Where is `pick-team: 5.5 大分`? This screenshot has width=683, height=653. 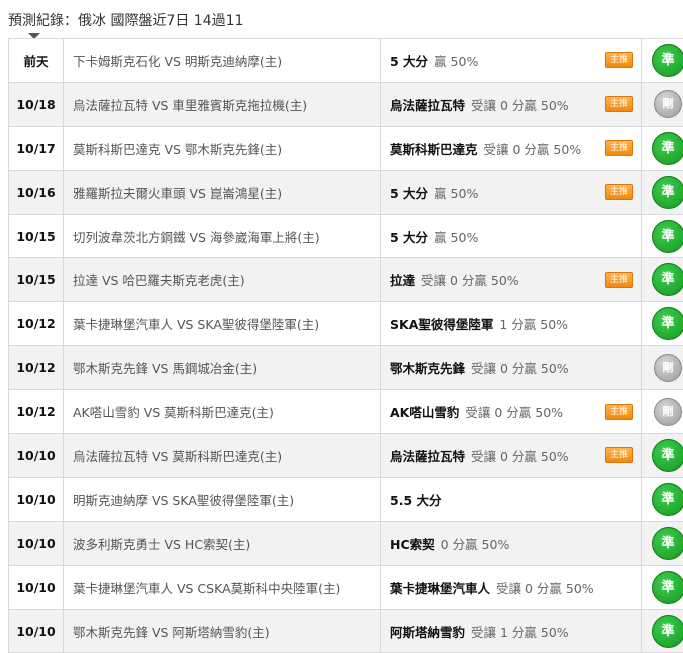 pick-team: 5.5 大分 is located at coordinates (416, 500).